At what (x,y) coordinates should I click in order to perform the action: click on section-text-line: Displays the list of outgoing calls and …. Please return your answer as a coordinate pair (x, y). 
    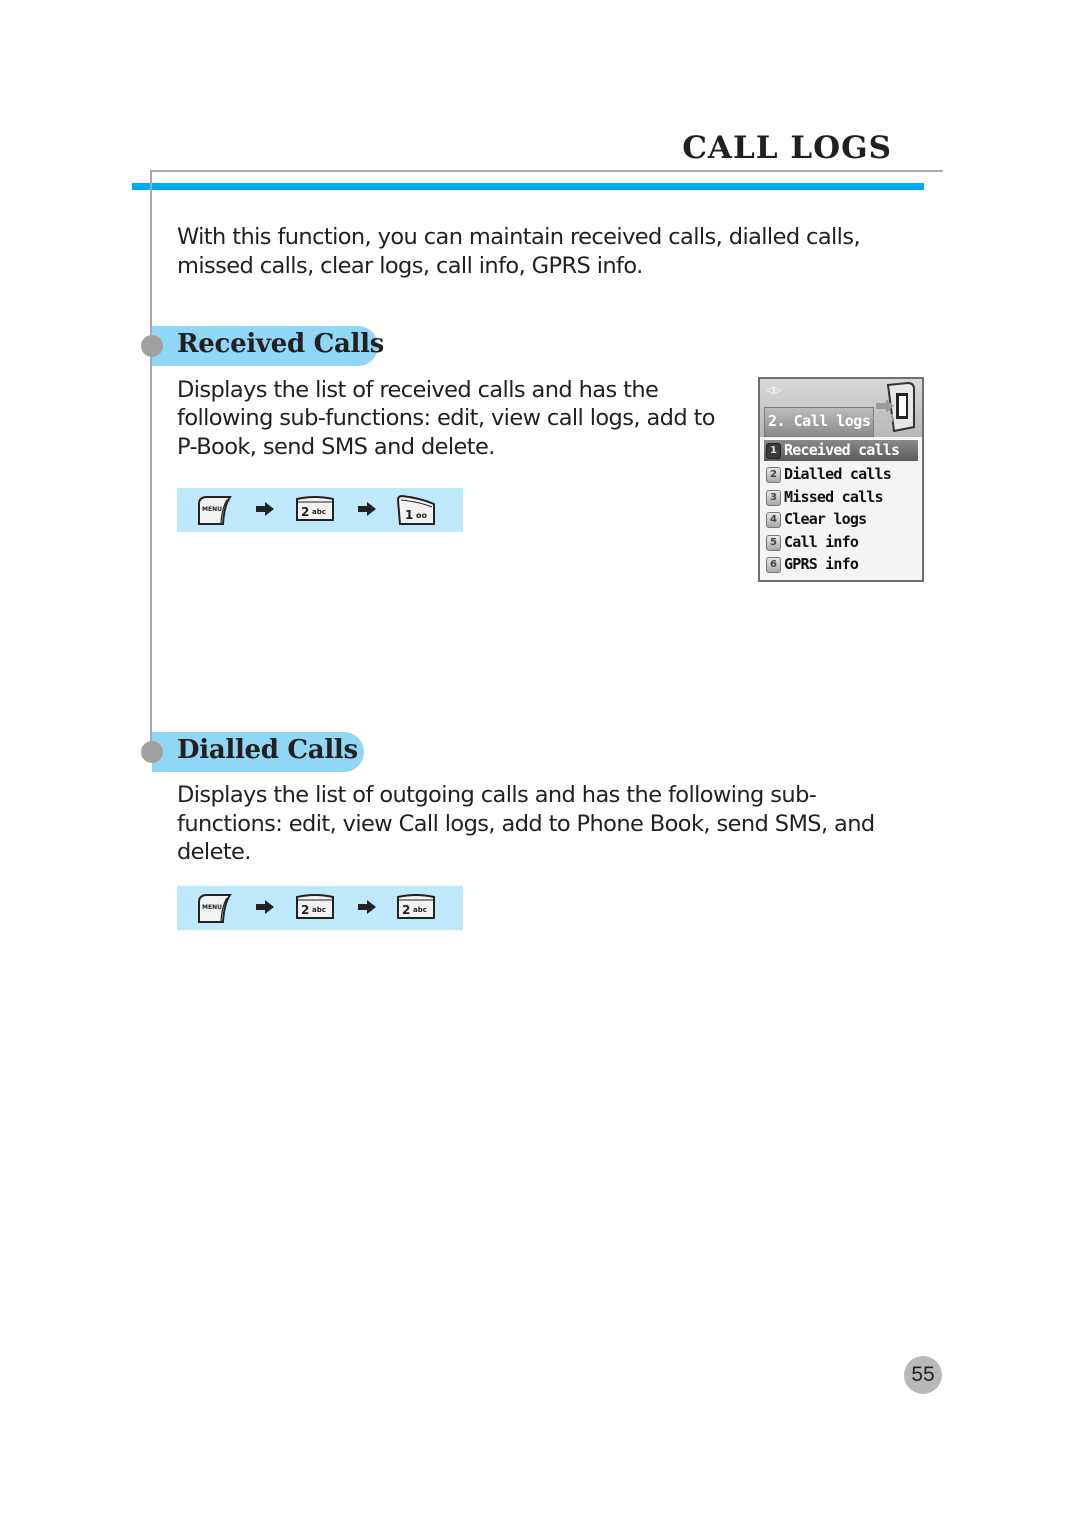
    Looking at the image, I should click on (497, 795).